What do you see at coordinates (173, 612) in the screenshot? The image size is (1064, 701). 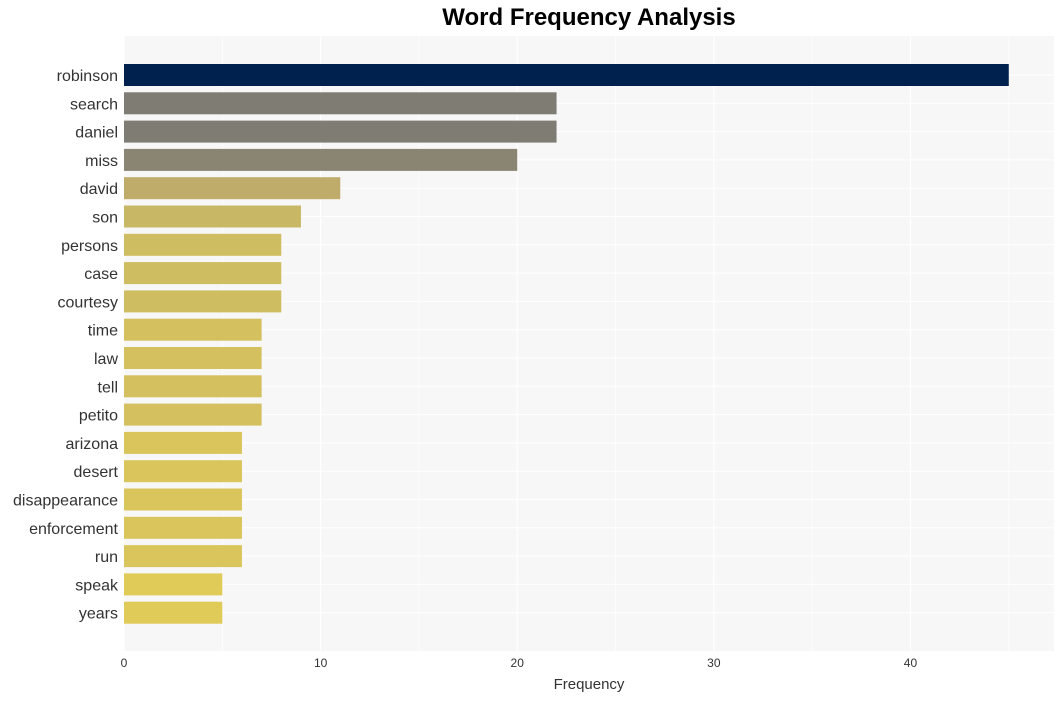 I see `bar-years` at bounding box center [173, 612].